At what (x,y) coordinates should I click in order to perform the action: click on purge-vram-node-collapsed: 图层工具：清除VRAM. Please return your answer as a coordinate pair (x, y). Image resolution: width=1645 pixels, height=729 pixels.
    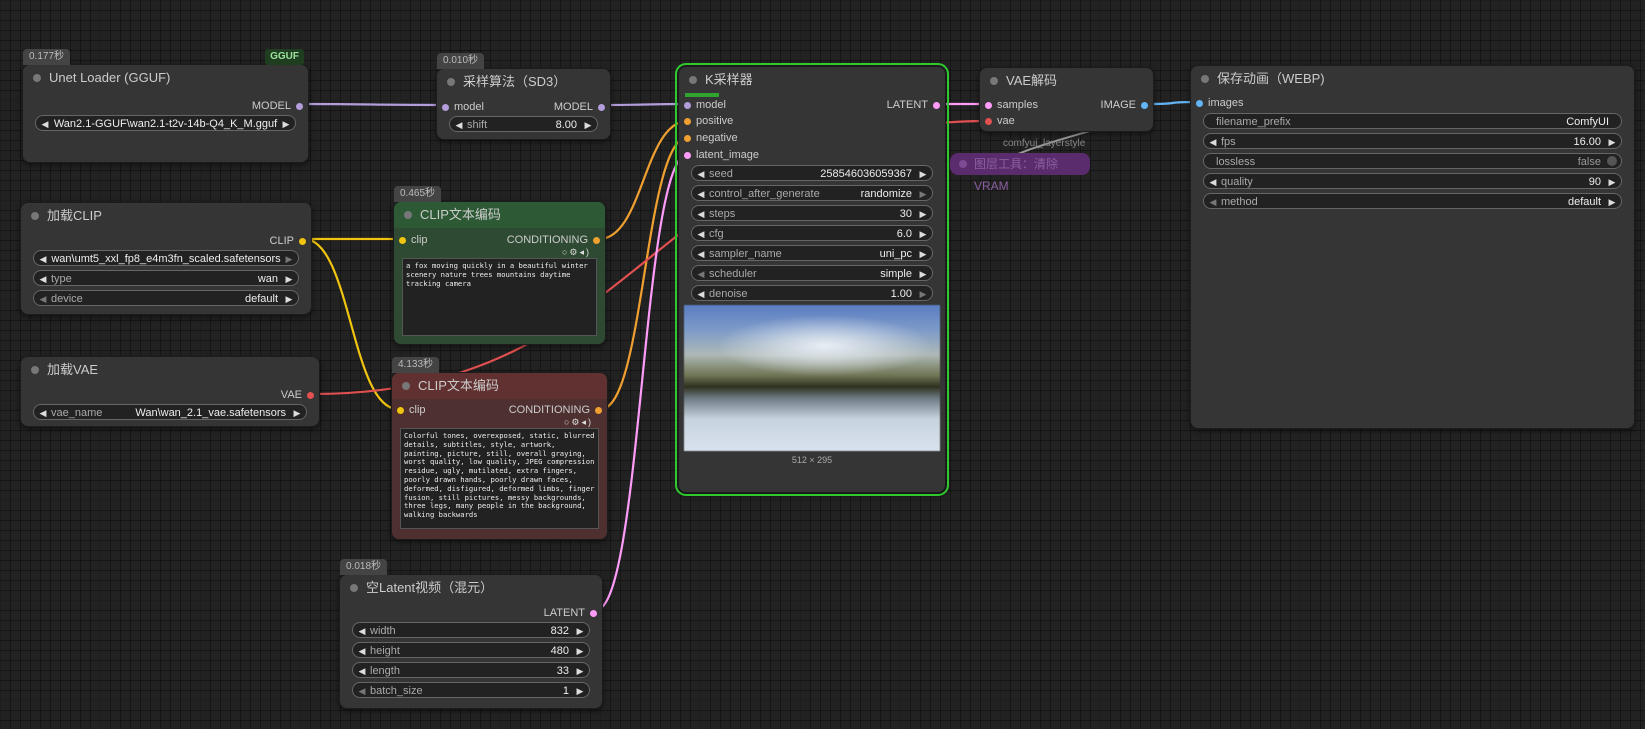
    Looking at the image, I should click on (1020, 173).